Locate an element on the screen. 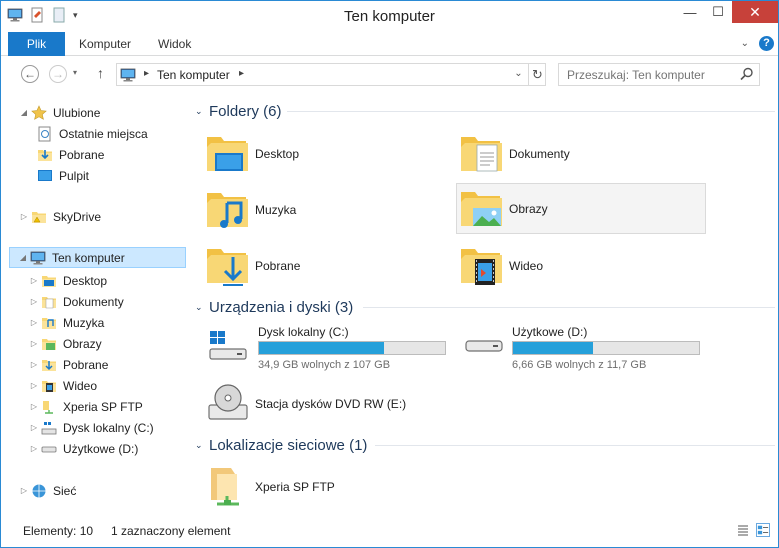 The image size is (779, 548). network-xperia-ftp: Xperia SP FTP is located at coordinates (330, 486).